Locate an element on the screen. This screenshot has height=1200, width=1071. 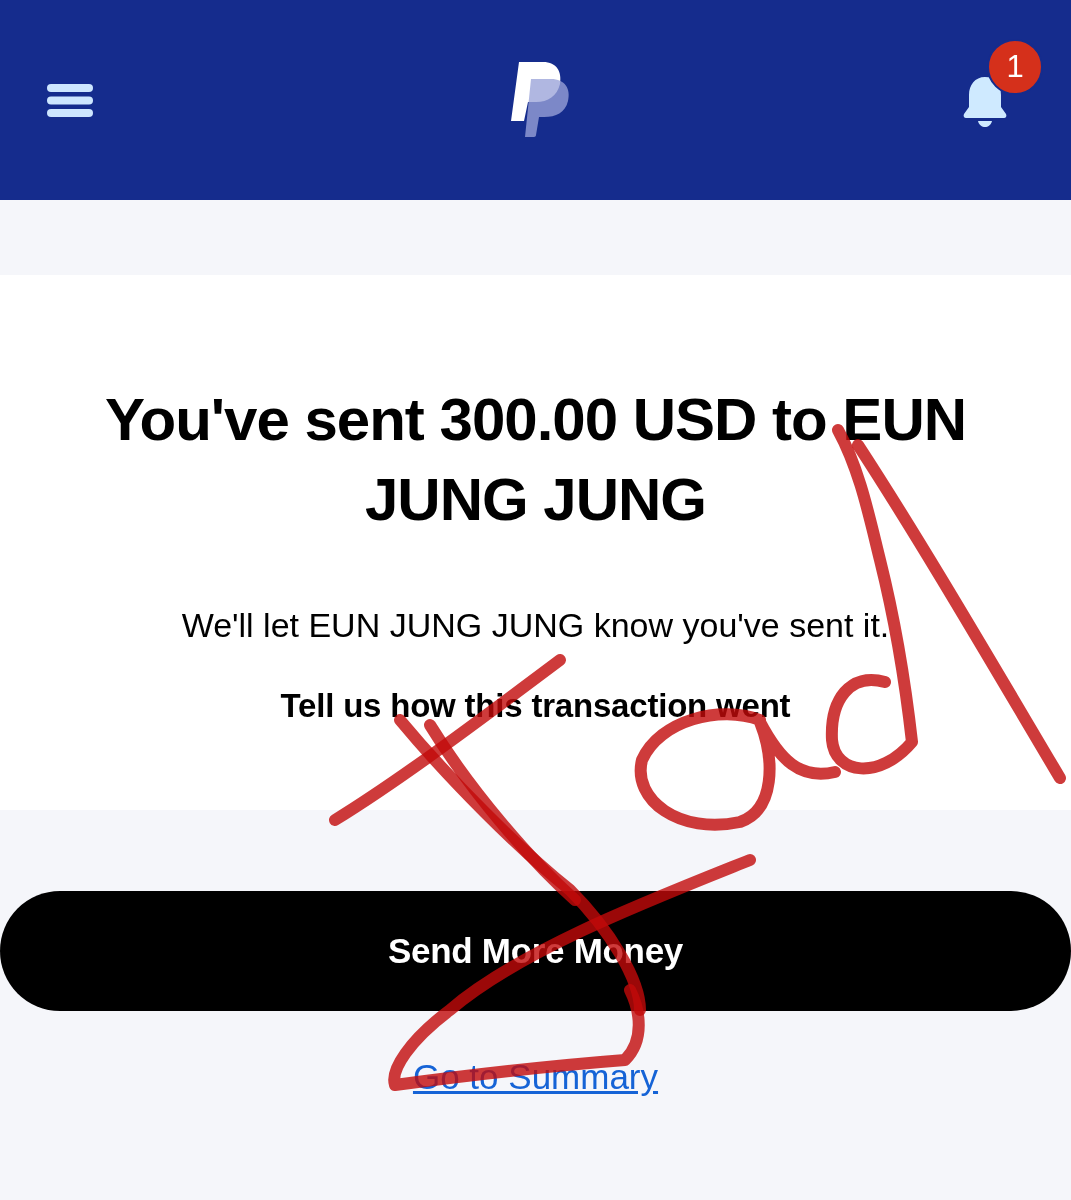
confirmation-title: You've sent 300.00 USD to EUN JUNG JUNG is located at coordinates (535, 460).